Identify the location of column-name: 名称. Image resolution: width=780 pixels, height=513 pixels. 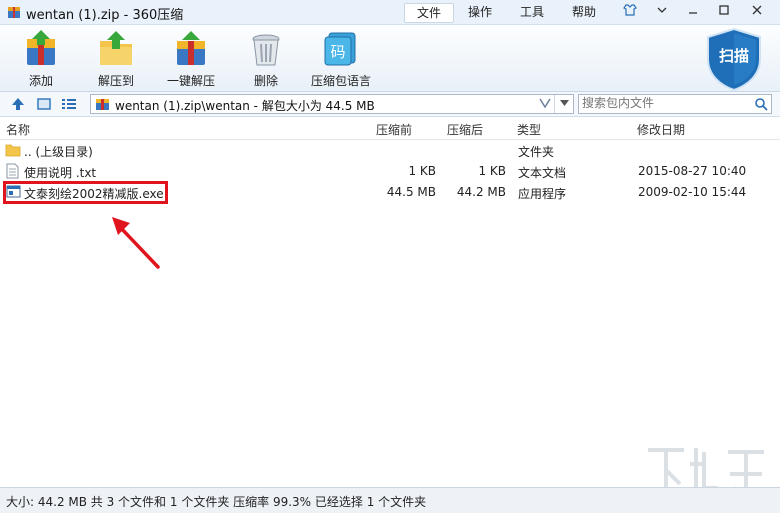
(18, 129).